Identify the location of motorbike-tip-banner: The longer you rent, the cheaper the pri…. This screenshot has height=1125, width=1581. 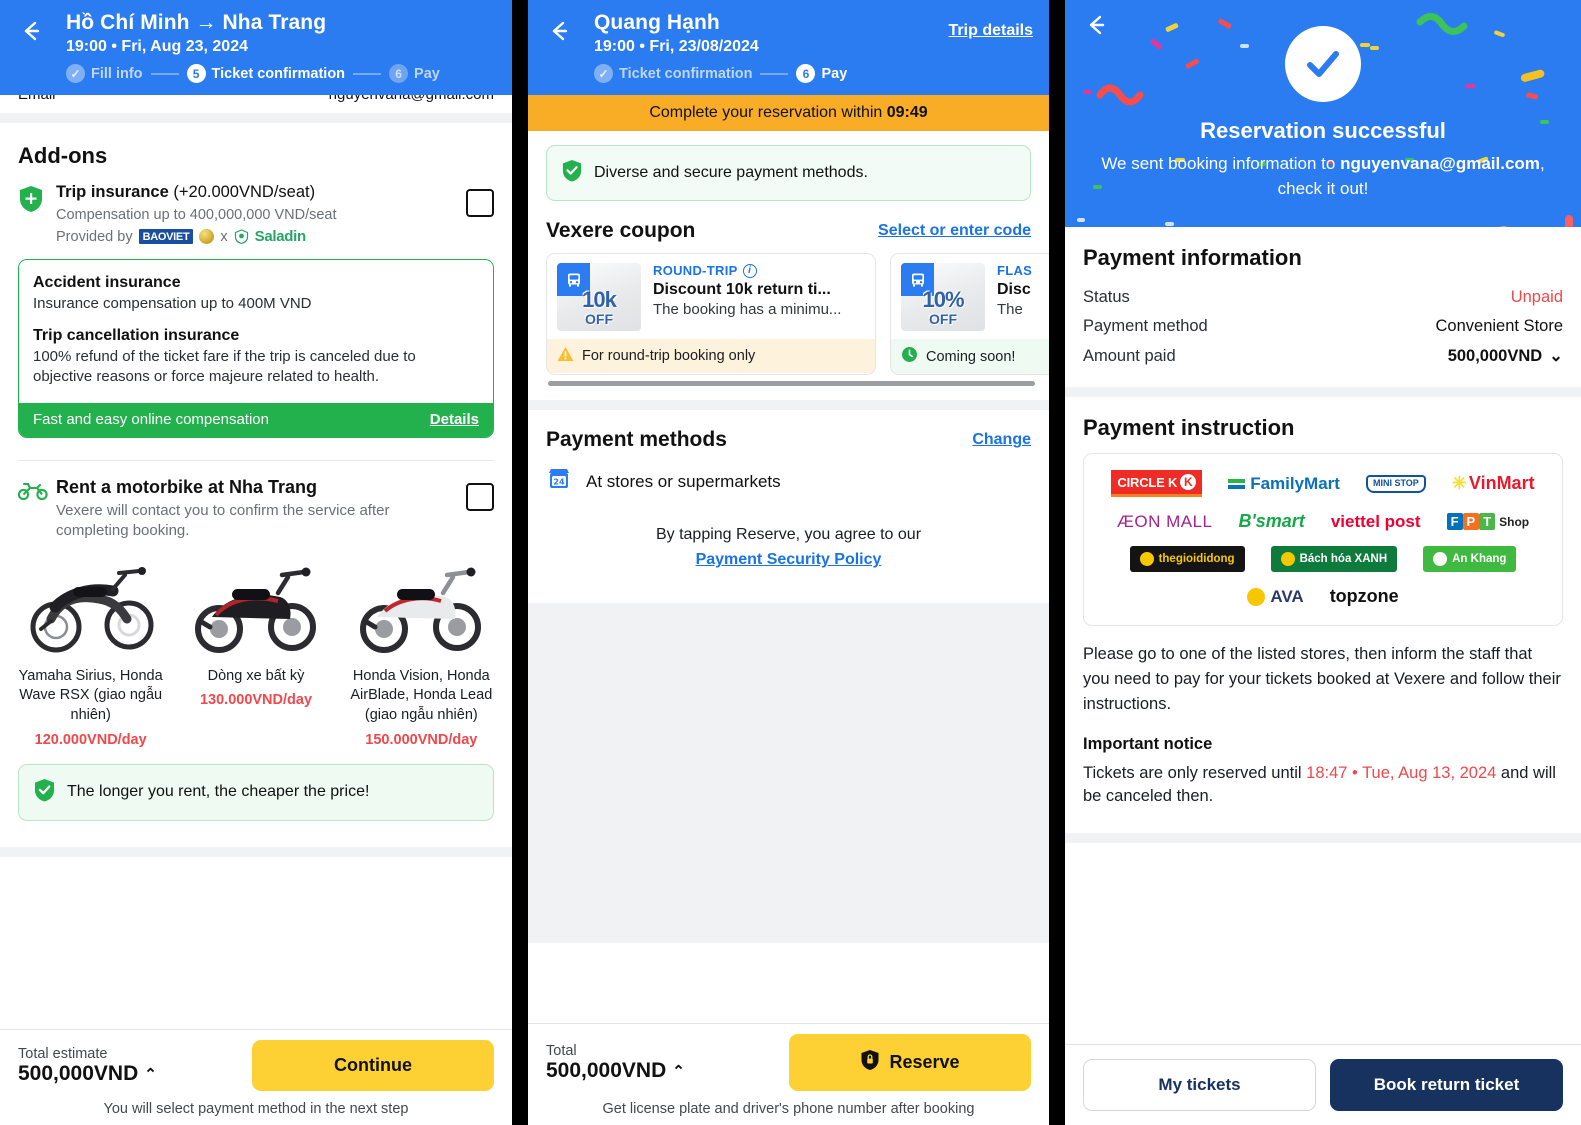
(256, 792).